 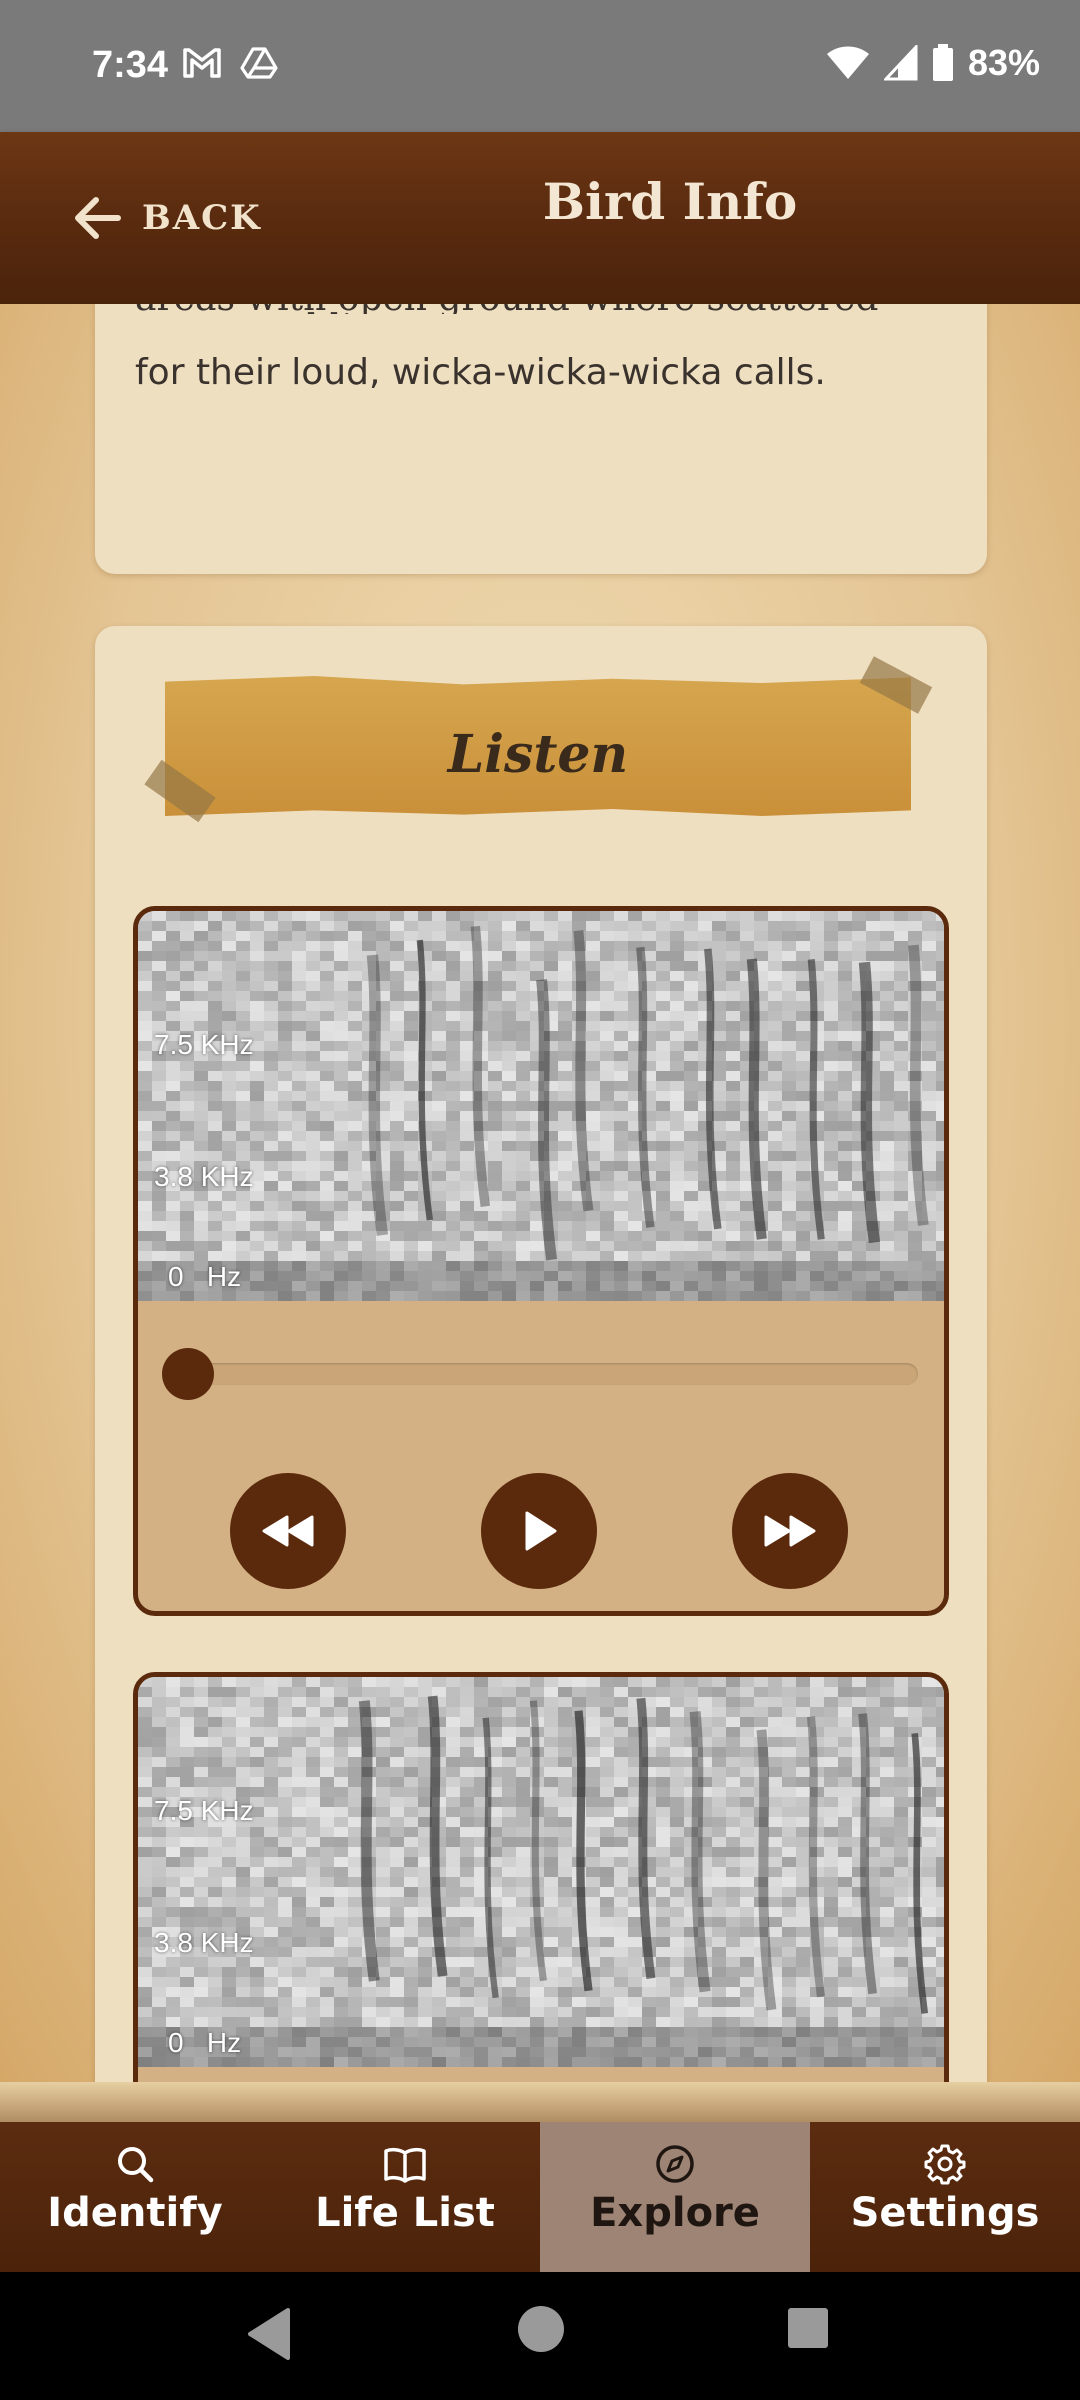 I want to click on drive-icon, so click(x=259, y=63).